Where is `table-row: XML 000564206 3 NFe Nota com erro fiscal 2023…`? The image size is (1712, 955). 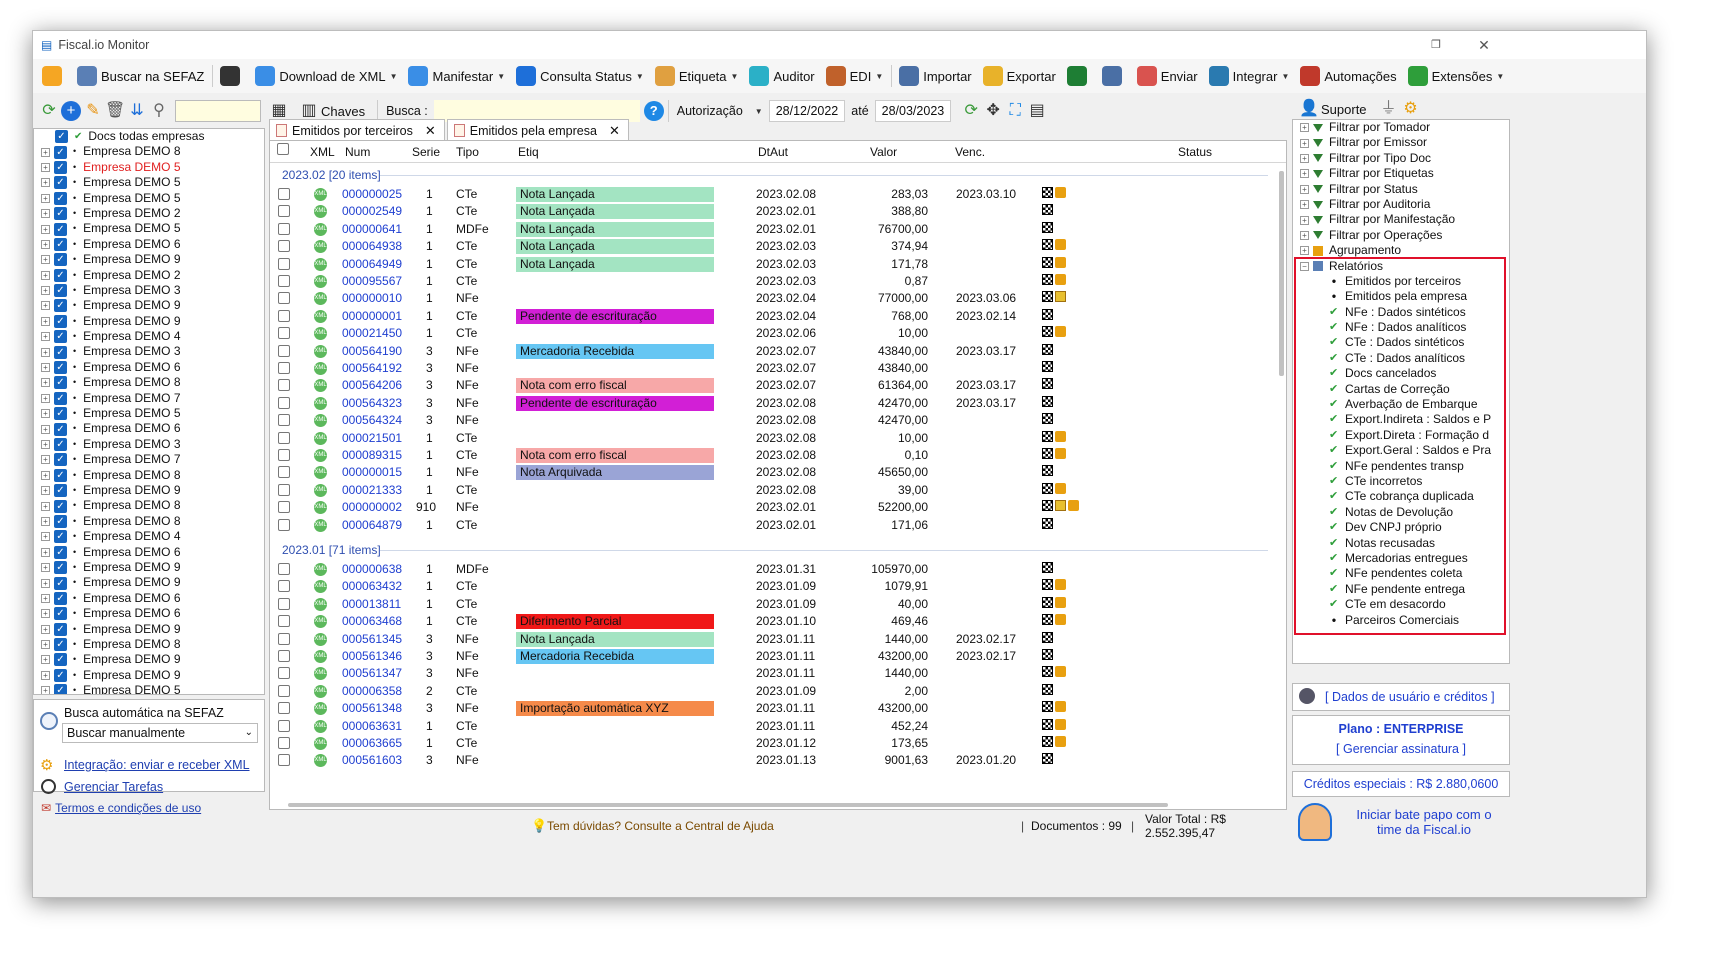
table-row: XML 000564206 3 NFe Nota com erro fiscal 2023… is located at coordinates (769, 385).